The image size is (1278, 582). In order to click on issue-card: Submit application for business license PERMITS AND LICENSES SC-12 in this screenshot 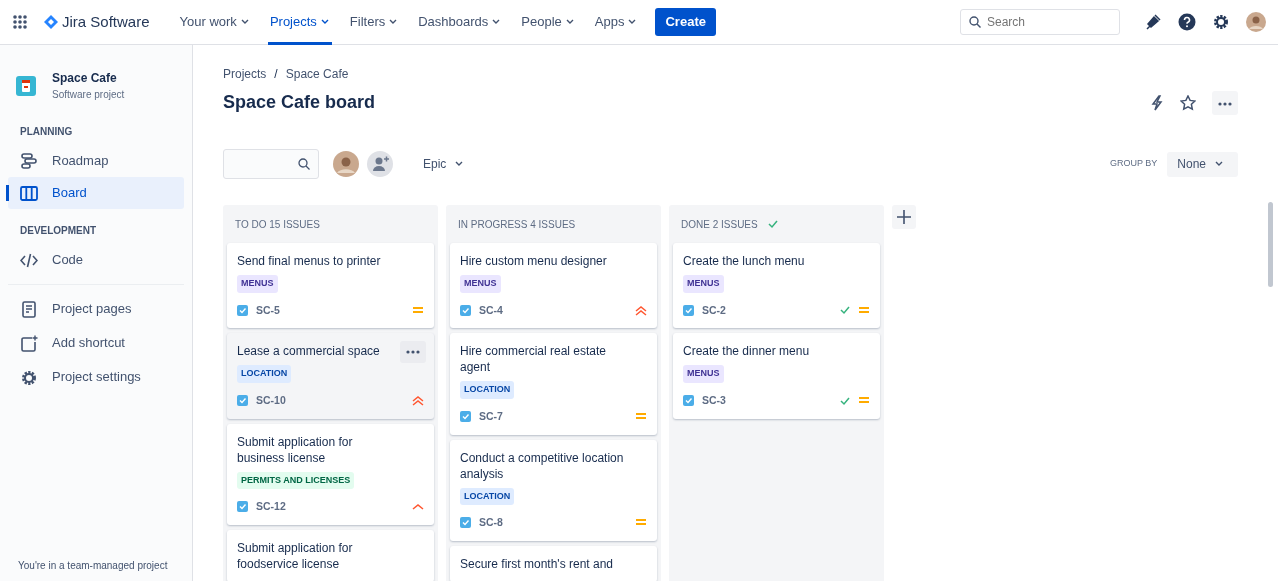, I will do `click(330, 474)`.